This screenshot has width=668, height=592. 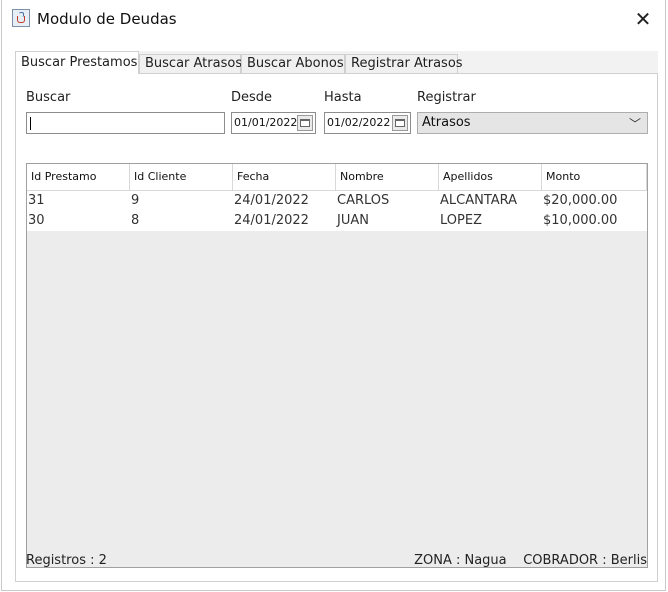 What do you see at coordinates (461, 220) in the screenshot?
I see `cell-apellidos: LOPEZ` at bounding box center [461, 220].